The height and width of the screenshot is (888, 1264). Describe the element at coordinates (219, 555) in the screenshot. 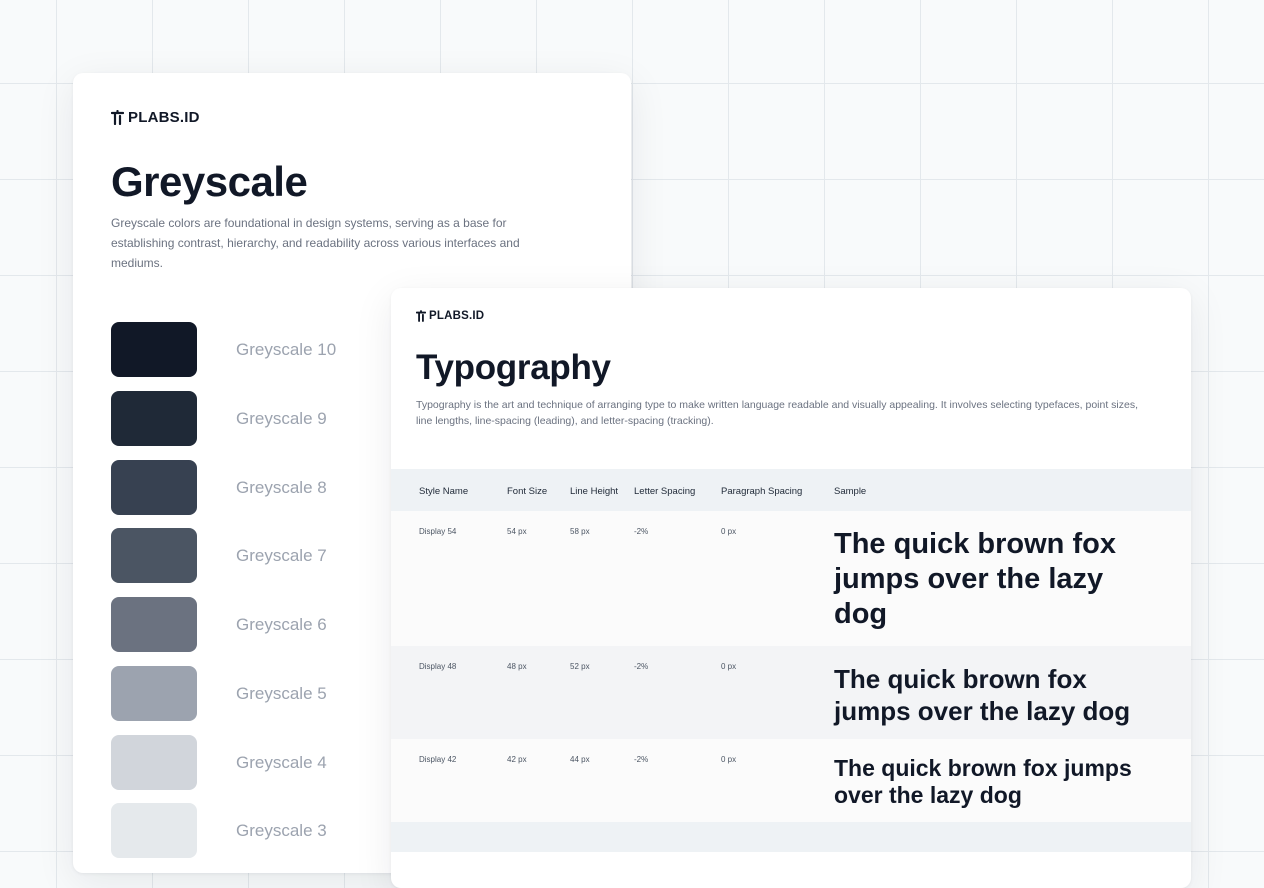

I see `swatch-row: Greyscale 7` at that location.